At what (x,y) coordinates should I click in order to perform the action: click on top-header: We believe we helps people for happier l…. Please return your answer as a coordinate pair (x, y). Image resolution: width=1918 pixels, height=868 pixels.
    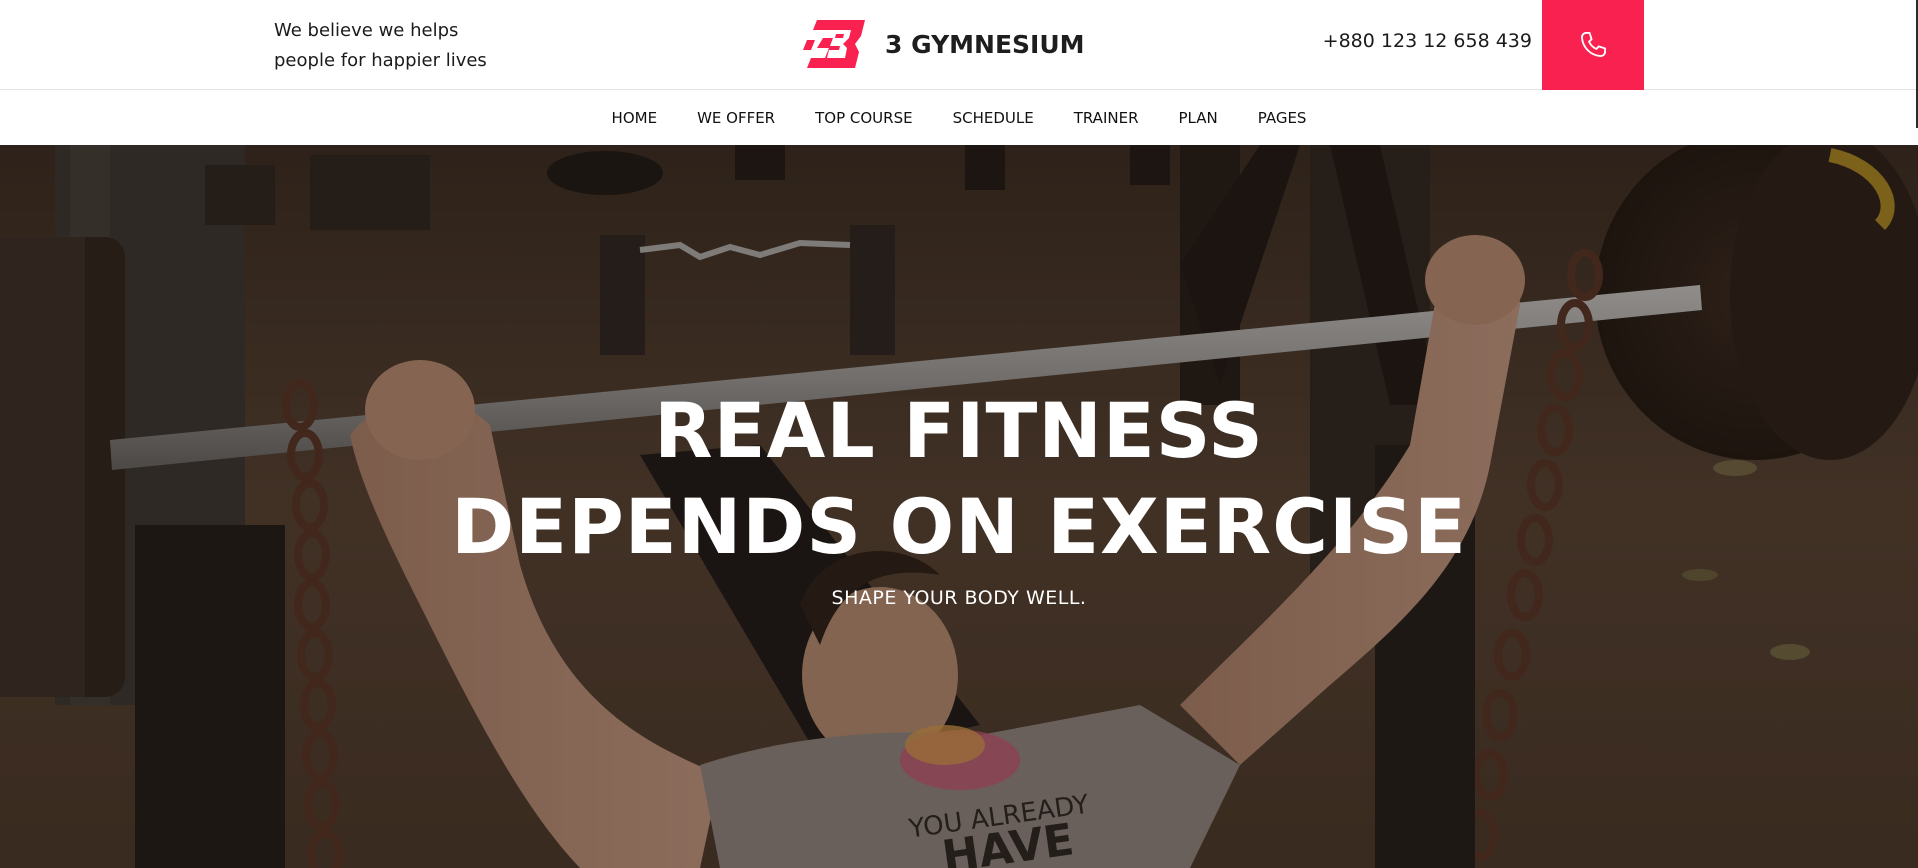
    Looking at the image, I should click on (959, 45).